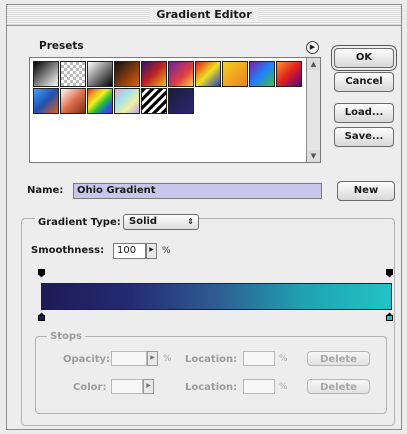 This screenshot has height=434, width=407. Describe the element at coordinates (66, 336) in the screenshot. I see `stops-label: Stops` at that location.